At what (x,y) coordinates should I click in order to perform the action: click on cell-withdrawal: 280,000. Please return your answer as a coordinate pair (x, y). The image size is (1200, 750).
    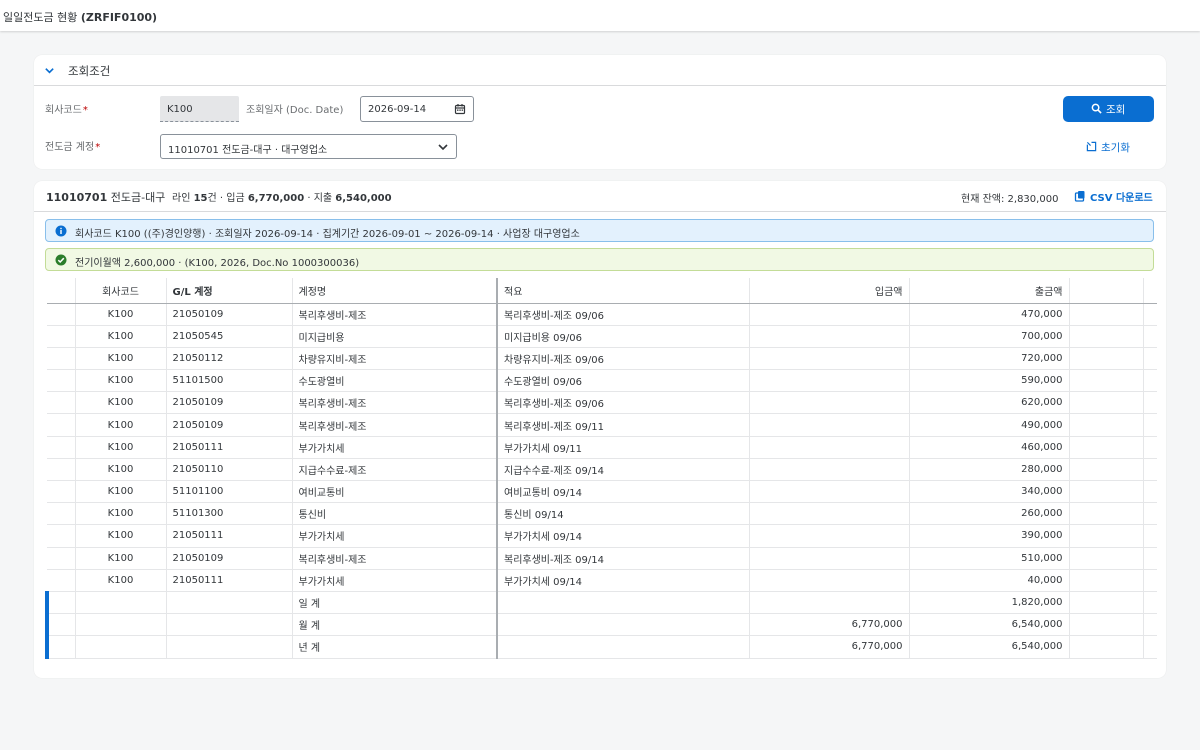
    Looking at the image, I should click on (989, 470).